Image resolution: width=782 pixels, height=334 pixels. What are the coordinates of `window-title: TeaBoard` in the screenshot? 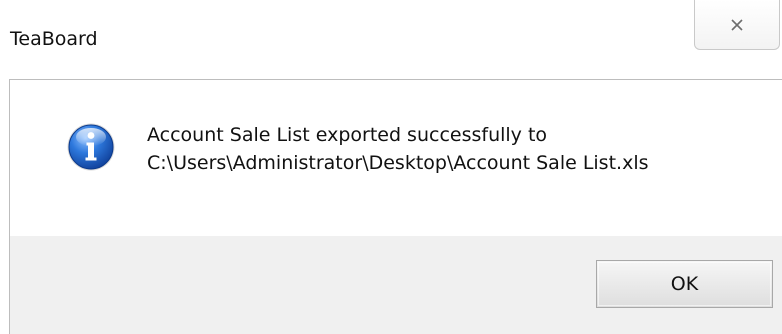 It's located at (54, 39).